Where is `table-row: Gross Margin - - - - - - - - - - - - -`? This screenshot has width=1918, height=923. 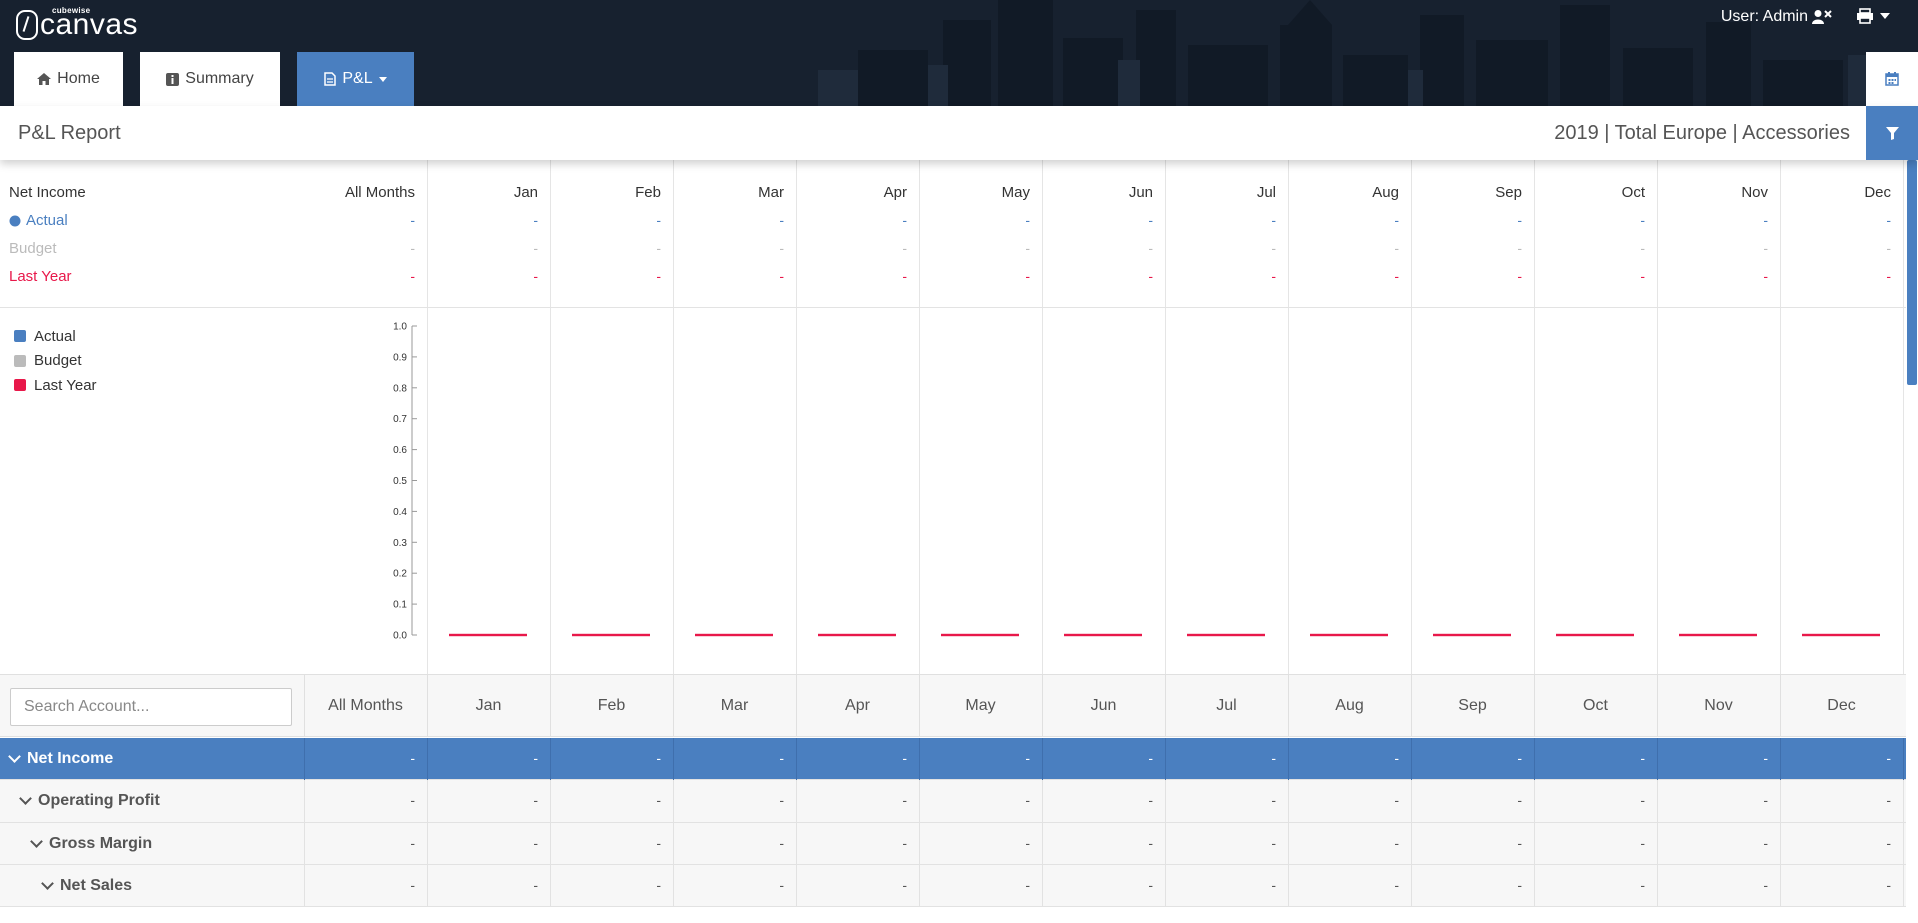
table-row: Gross Margin - - - - - - - - - - - - - is located at coordinates (953, 843).